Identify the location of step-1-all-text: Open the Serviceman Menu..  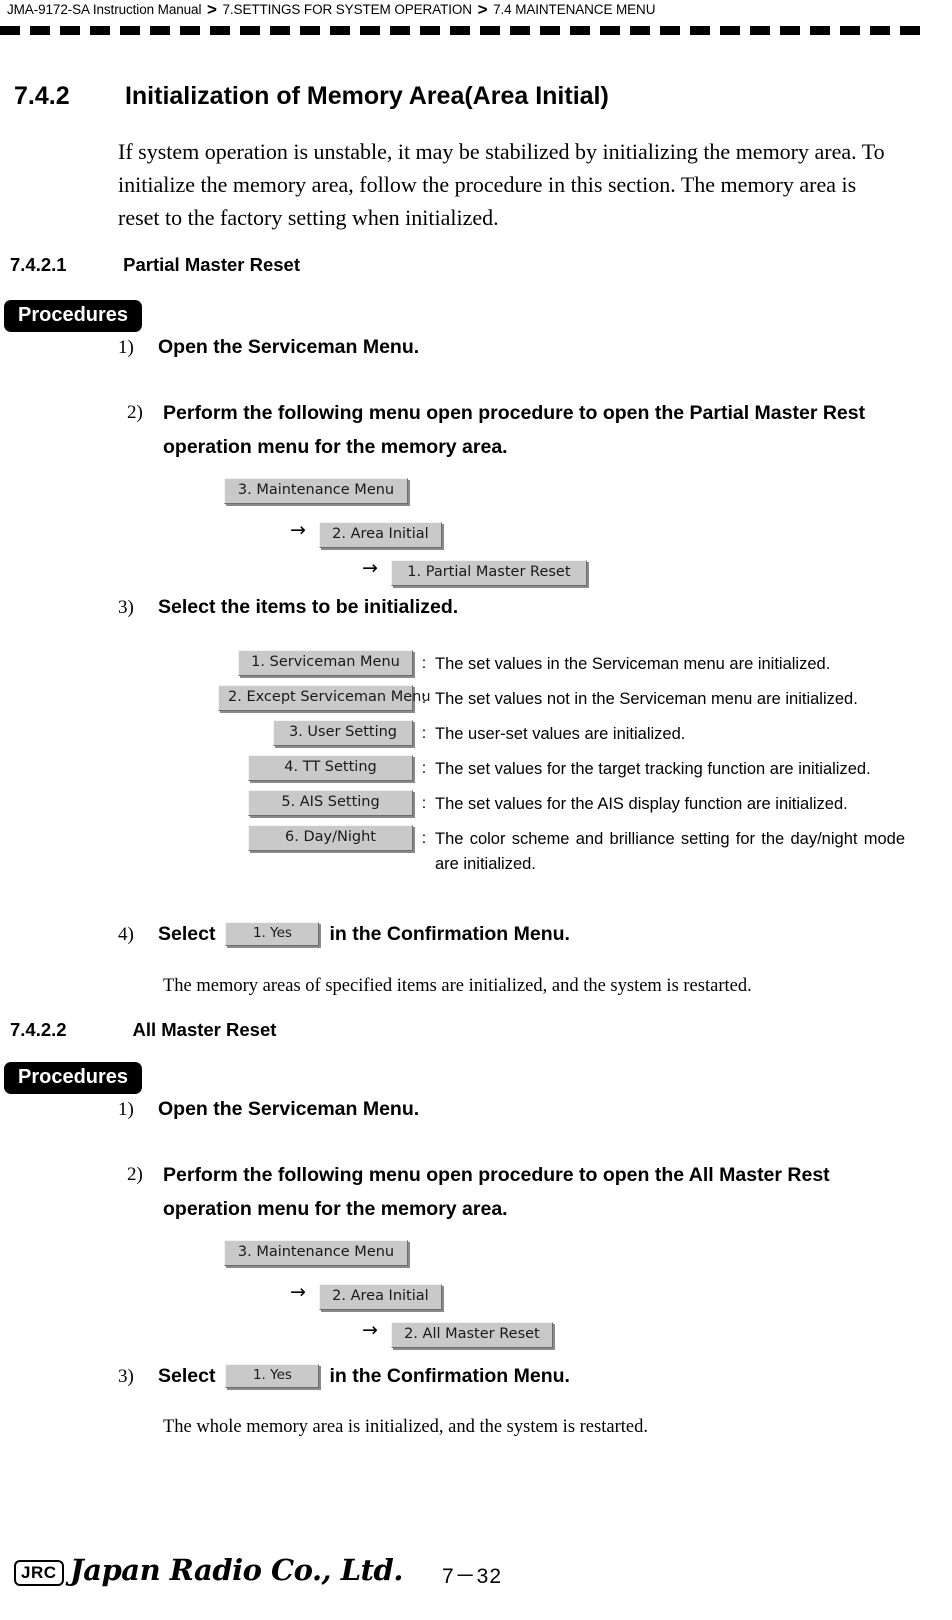
(289, 1109).